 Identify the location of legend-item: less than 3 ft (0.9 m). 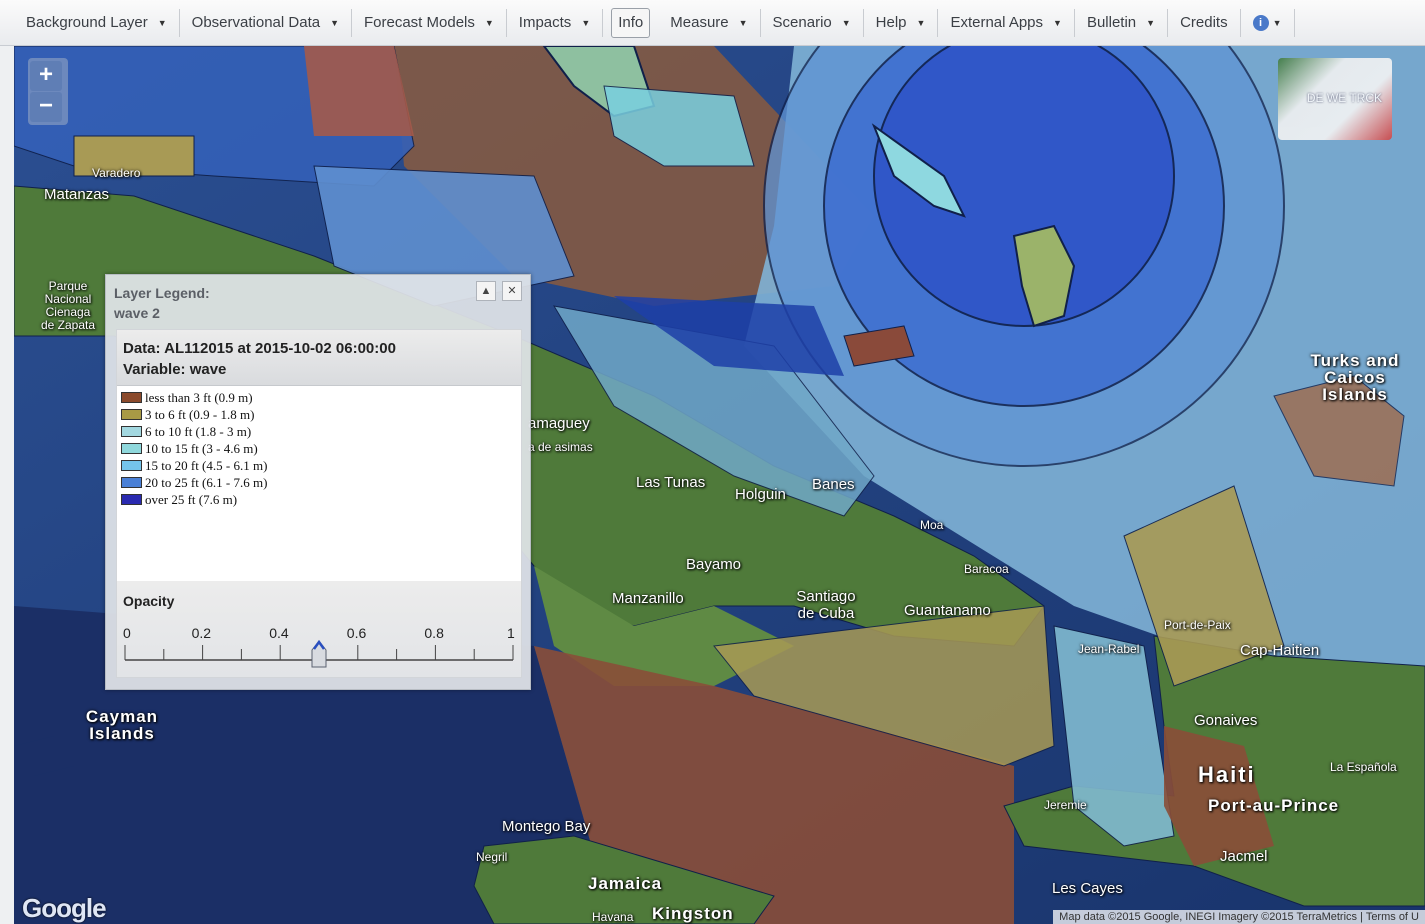
(319, 397).